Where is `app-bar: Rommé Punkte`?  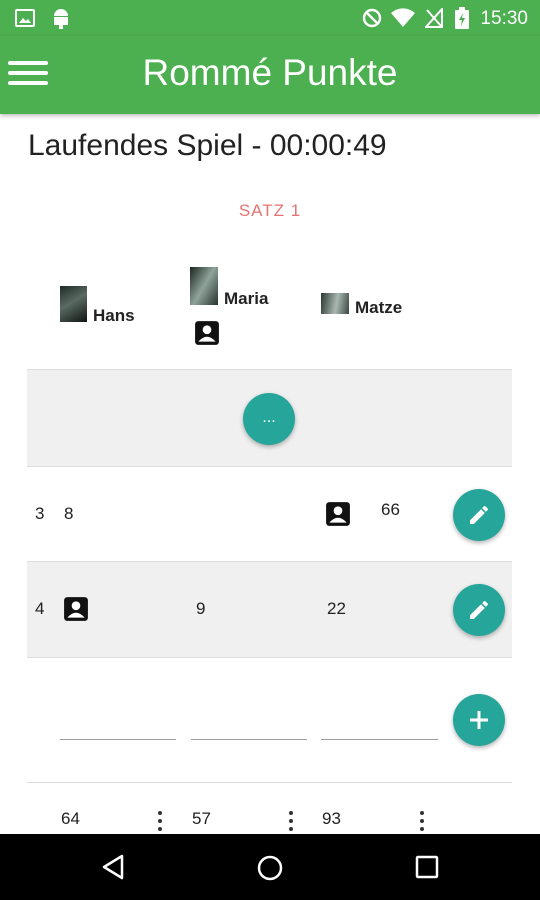
app-bar: Rommé Punkte is located at coordinates (270, 75).